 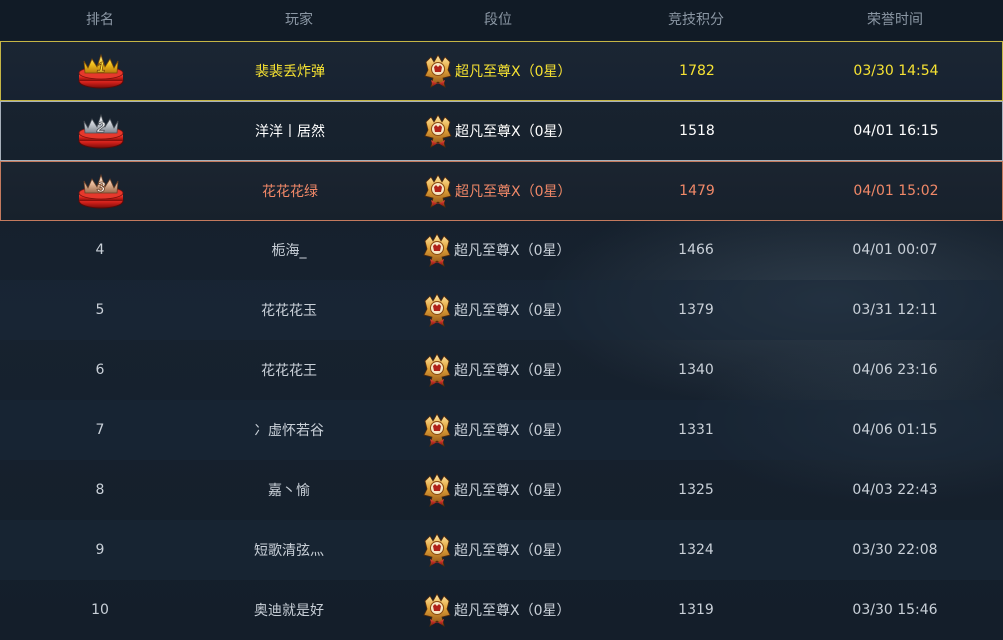 I want to click on table-row: 3 花花花绿 超凡至尊Ⅹ（0星） 1479 04/01 15:02, so click(x=501, y=191).